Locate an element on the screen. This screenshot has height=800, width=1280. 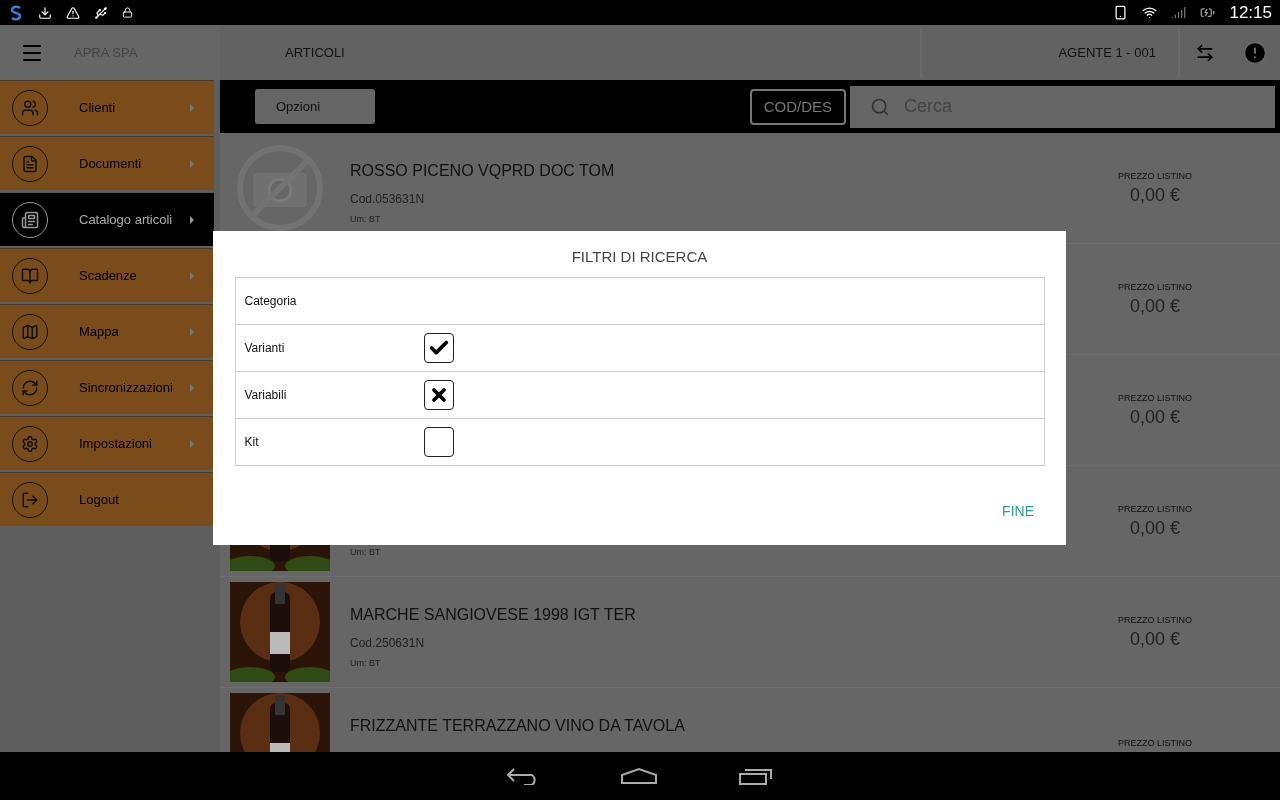
s-logo-icon is located at coordinates (16, 12).